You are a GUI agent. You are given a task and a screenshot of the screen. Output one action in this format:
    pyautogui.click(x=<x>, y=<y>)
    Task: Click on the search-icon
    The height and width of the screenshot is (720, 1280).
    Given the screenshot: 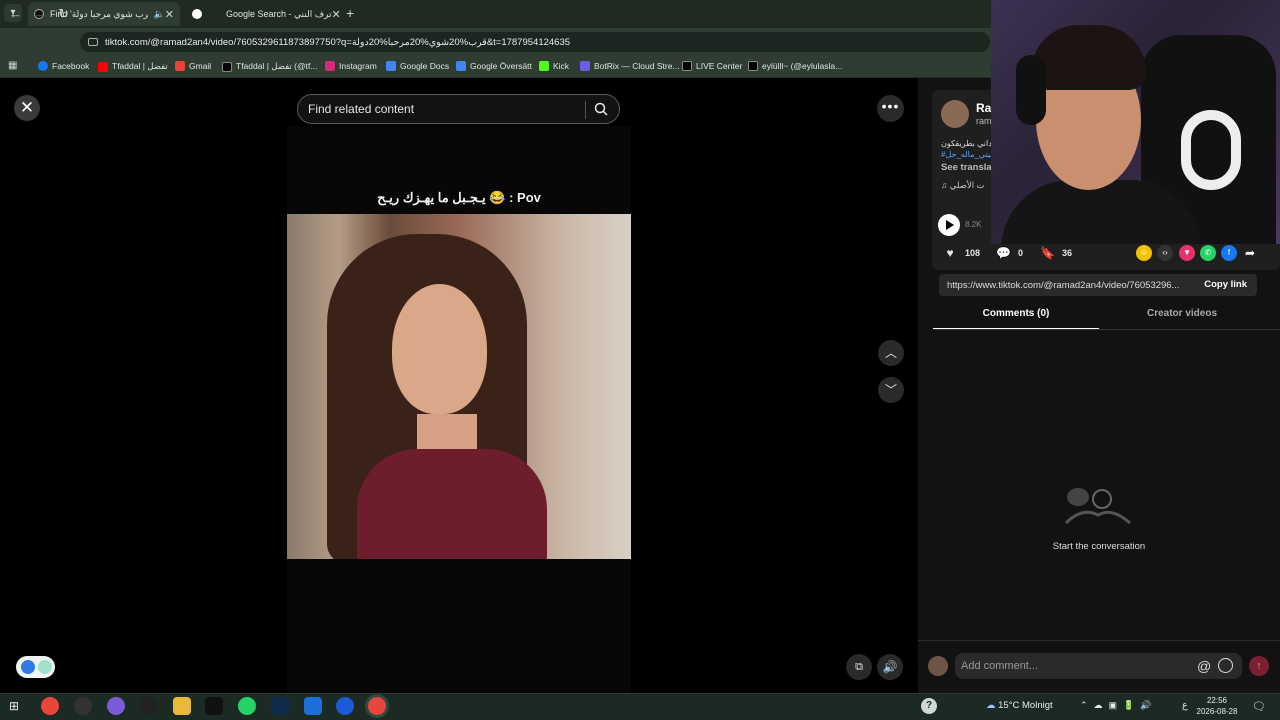 What is the action you would take?
    pyautogui.click(x=601, y=109)
    